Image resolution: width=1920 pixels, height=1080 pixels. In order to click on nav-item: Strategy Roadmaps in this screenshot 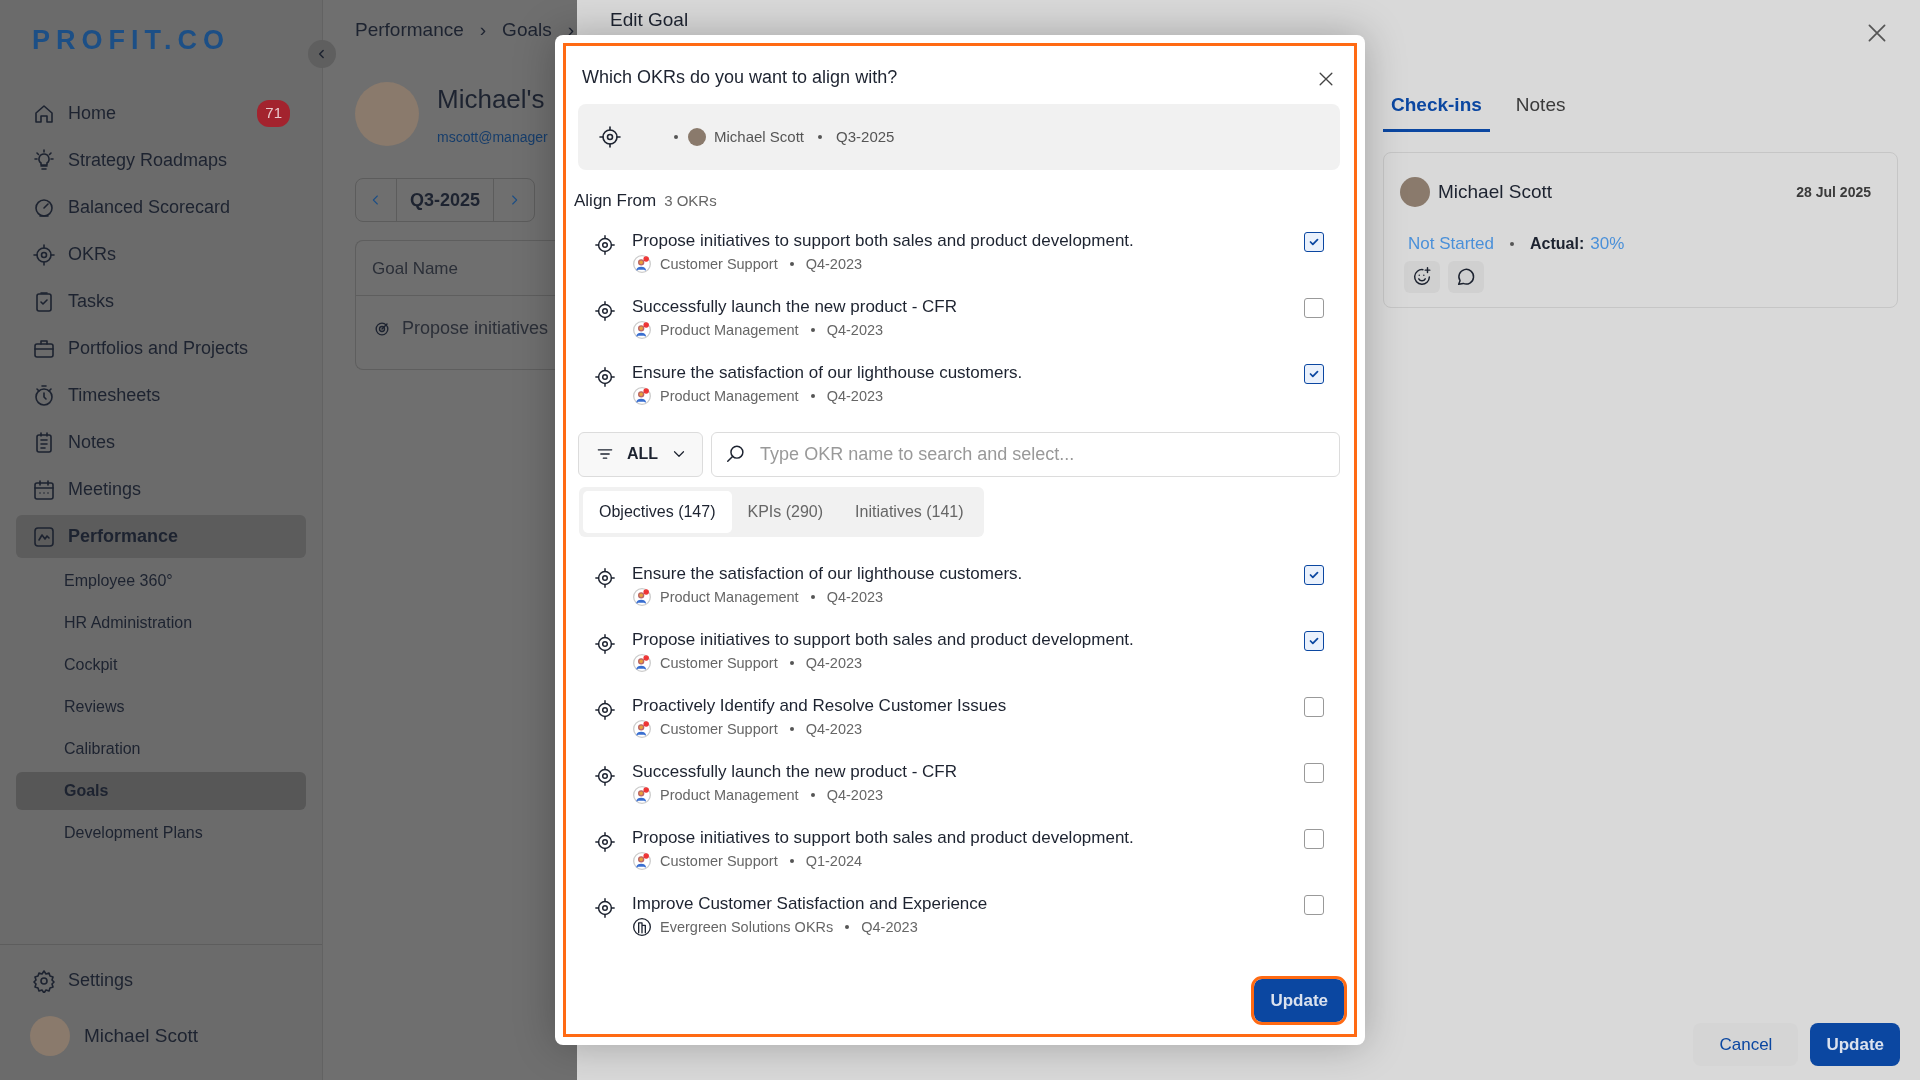, I will do `click(161, 160)`.